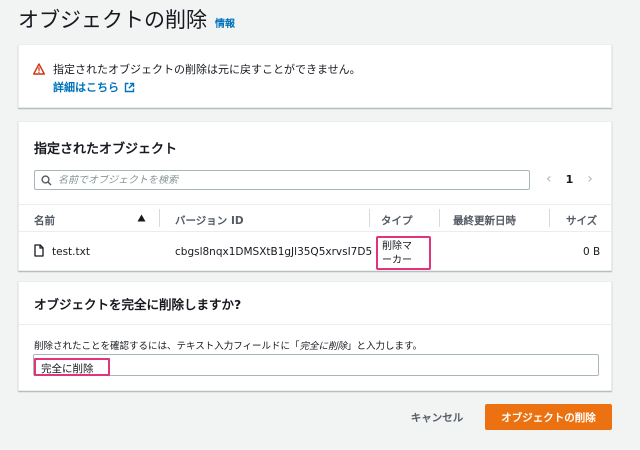  I want to click on table-header: 名前 バージョン ID タイプ 最終更新日時 サイズ, so click(315, 218).